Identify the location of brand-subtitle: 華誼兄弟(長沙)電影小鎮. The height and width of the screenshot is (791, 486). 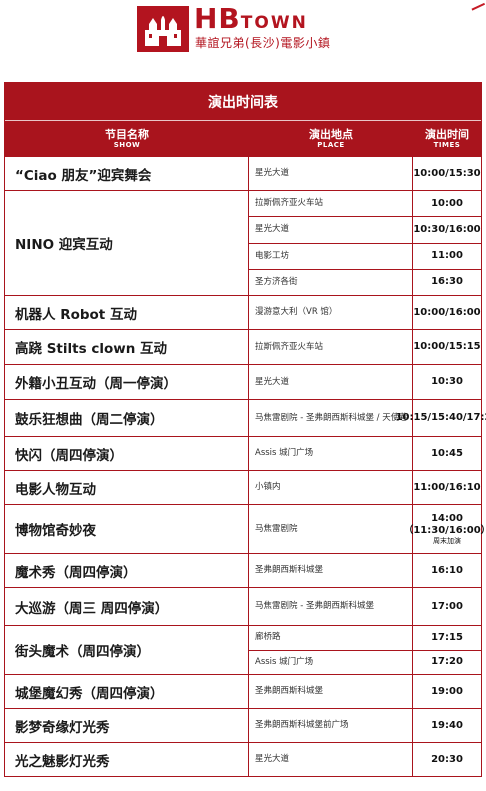
(263, 43).